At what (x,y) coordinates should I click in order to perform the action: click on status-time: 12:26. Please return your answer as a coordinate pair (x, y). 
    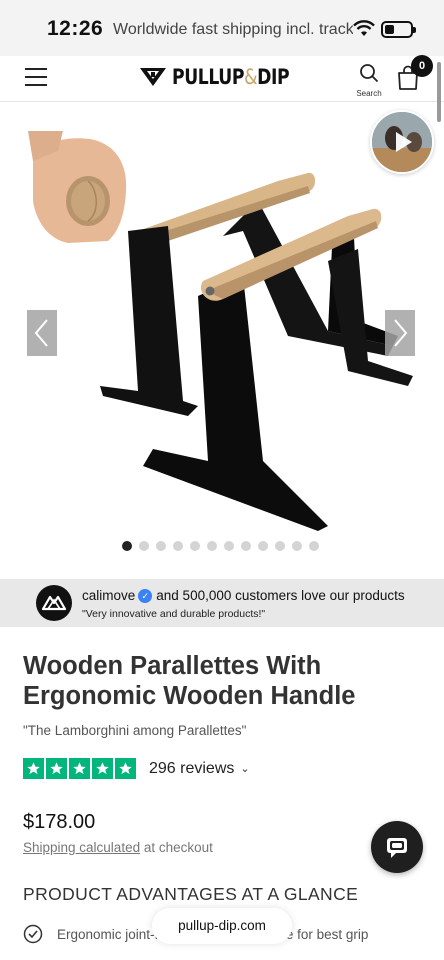
    Looking at the image, I should click on (75, 28).